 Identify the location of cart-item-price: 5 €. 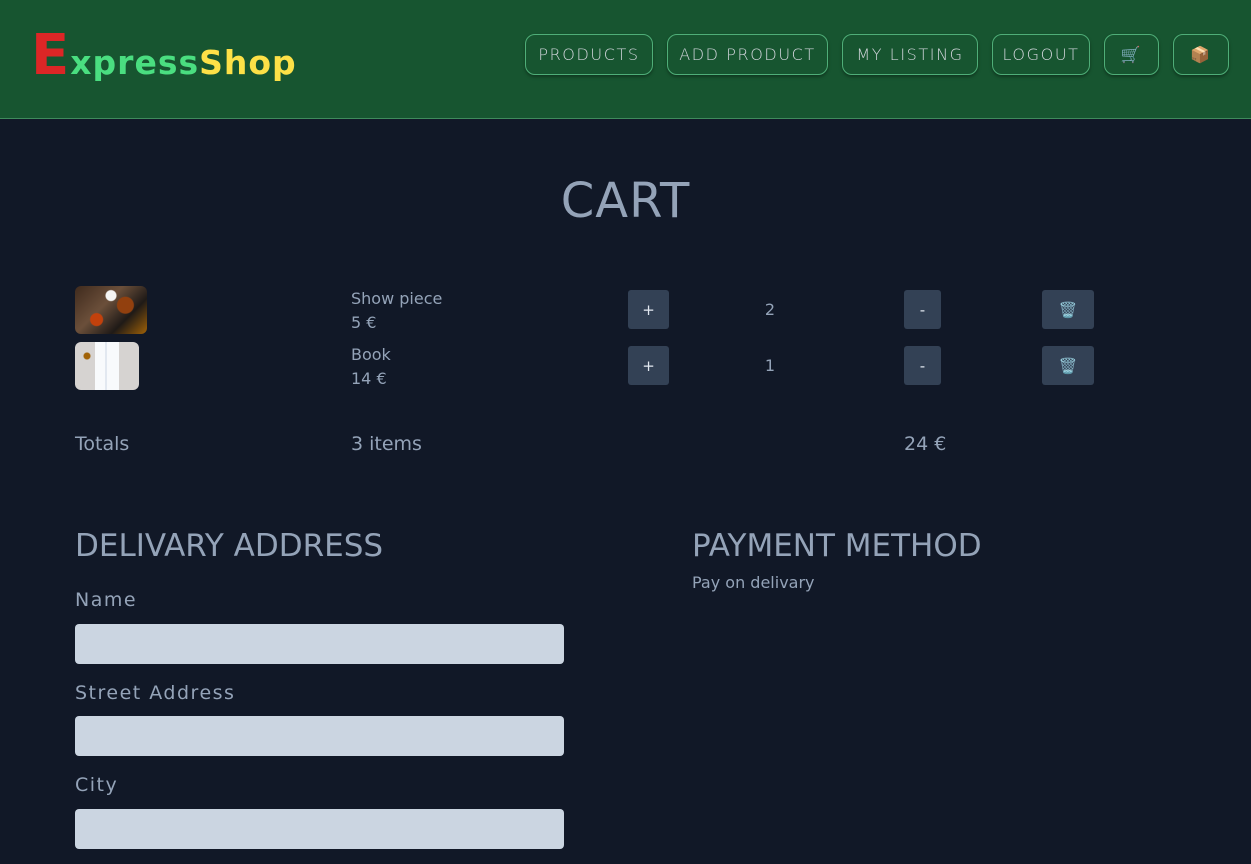
(364, 322).